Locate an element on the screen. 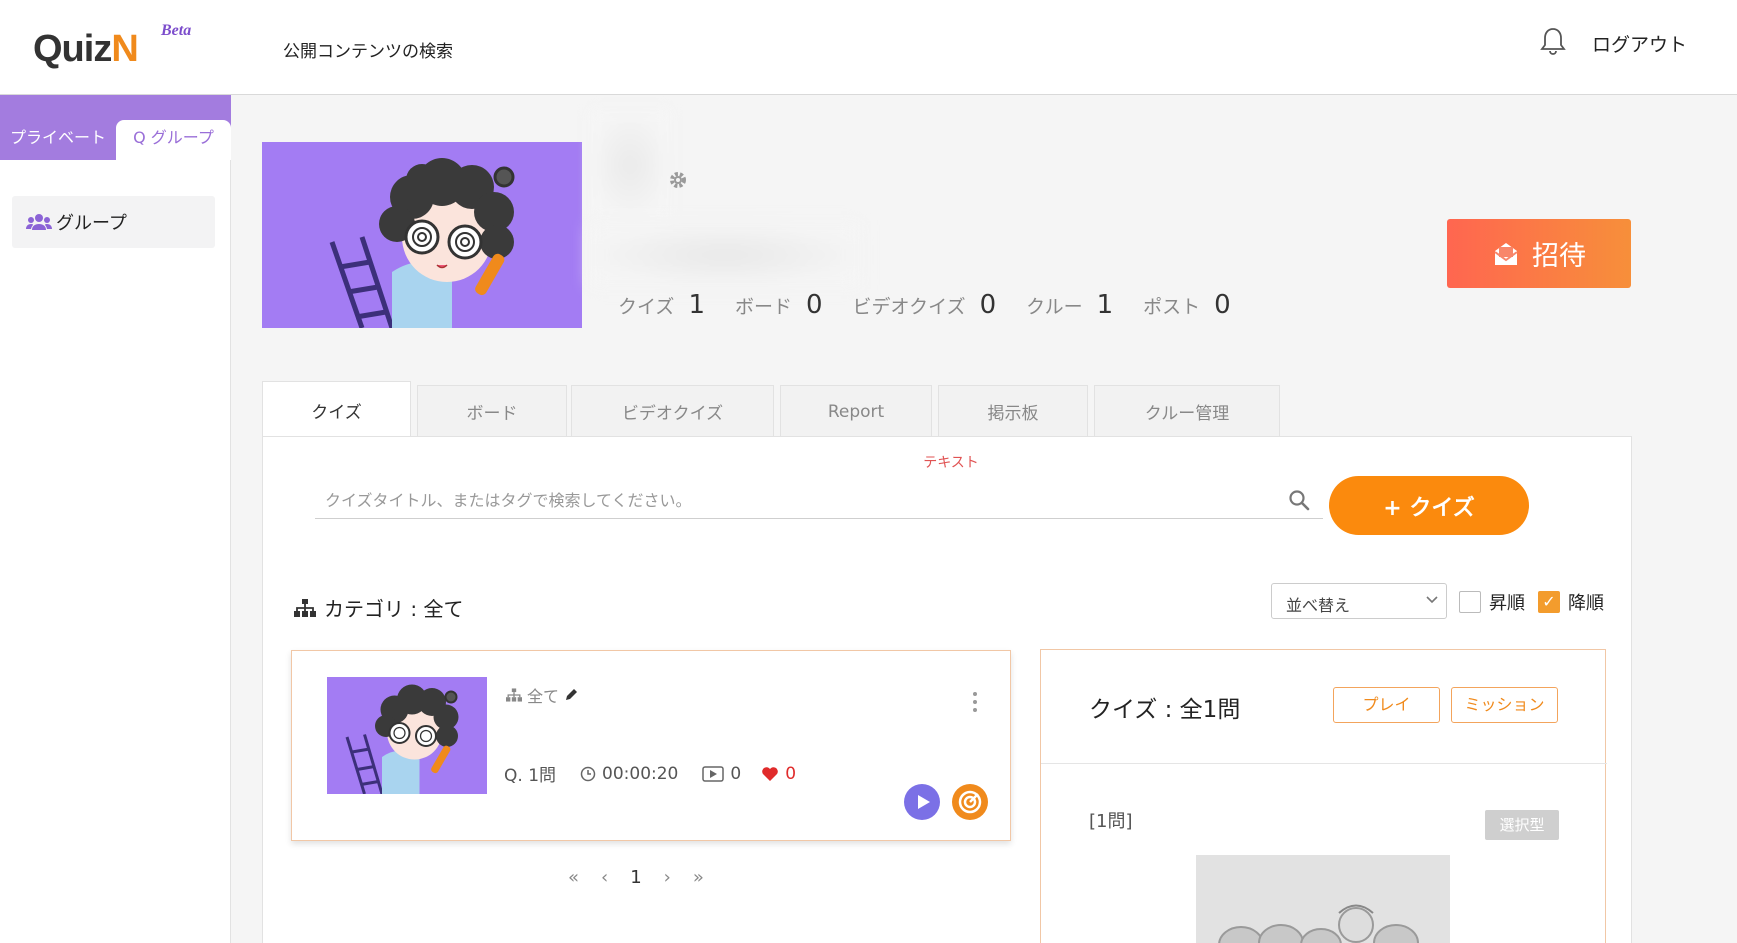 This screenshot has height=943, width=1737. stat-crew-value: 1 is located at coordinates (1105, 305).